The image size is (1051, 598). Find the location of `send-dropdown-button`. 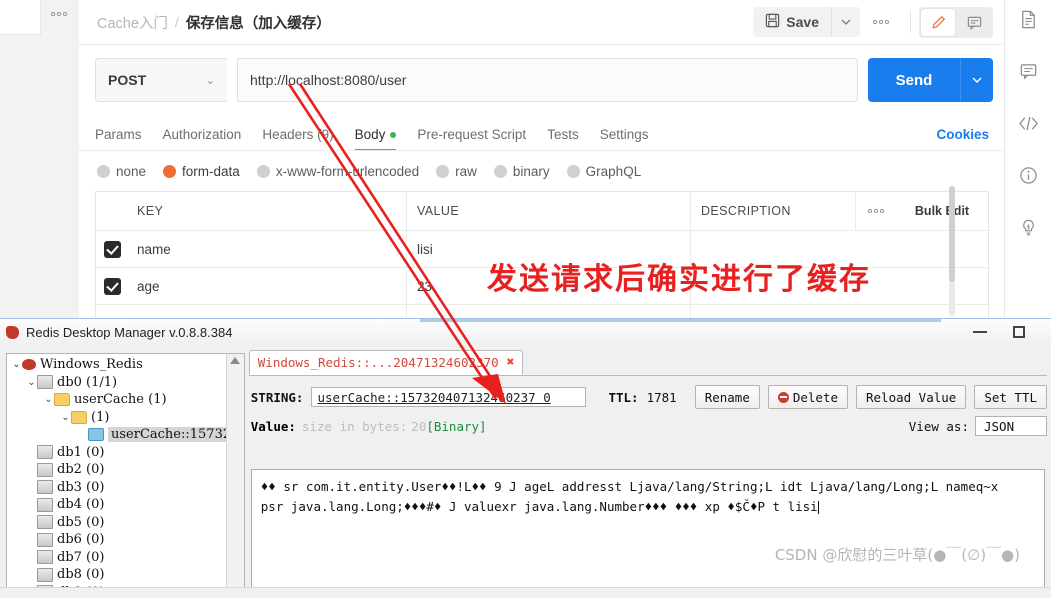

send-dropdown-button is located at coordinates (976, 80).